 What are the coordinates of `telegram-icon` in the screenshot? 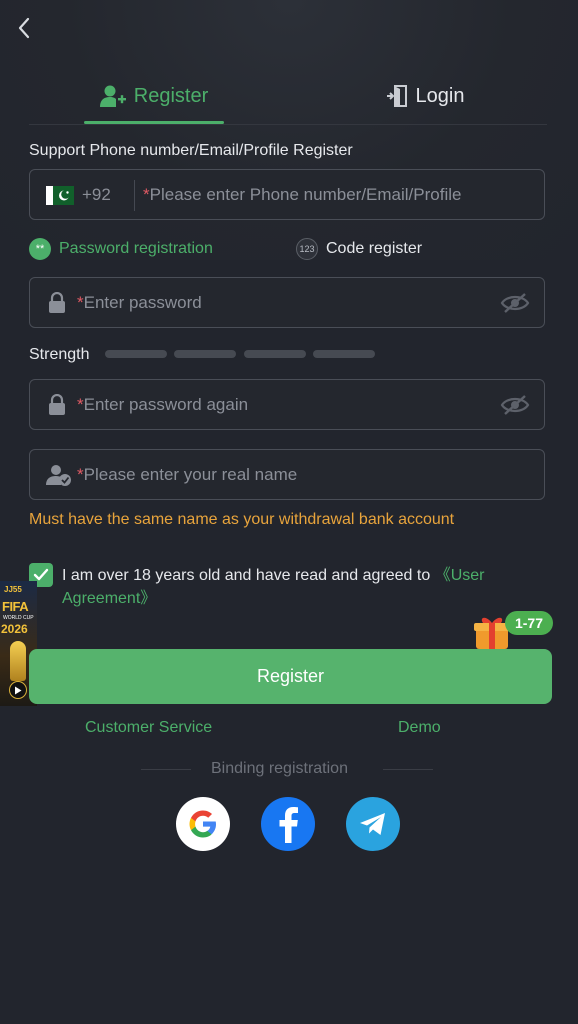 It's located at (372, 824).